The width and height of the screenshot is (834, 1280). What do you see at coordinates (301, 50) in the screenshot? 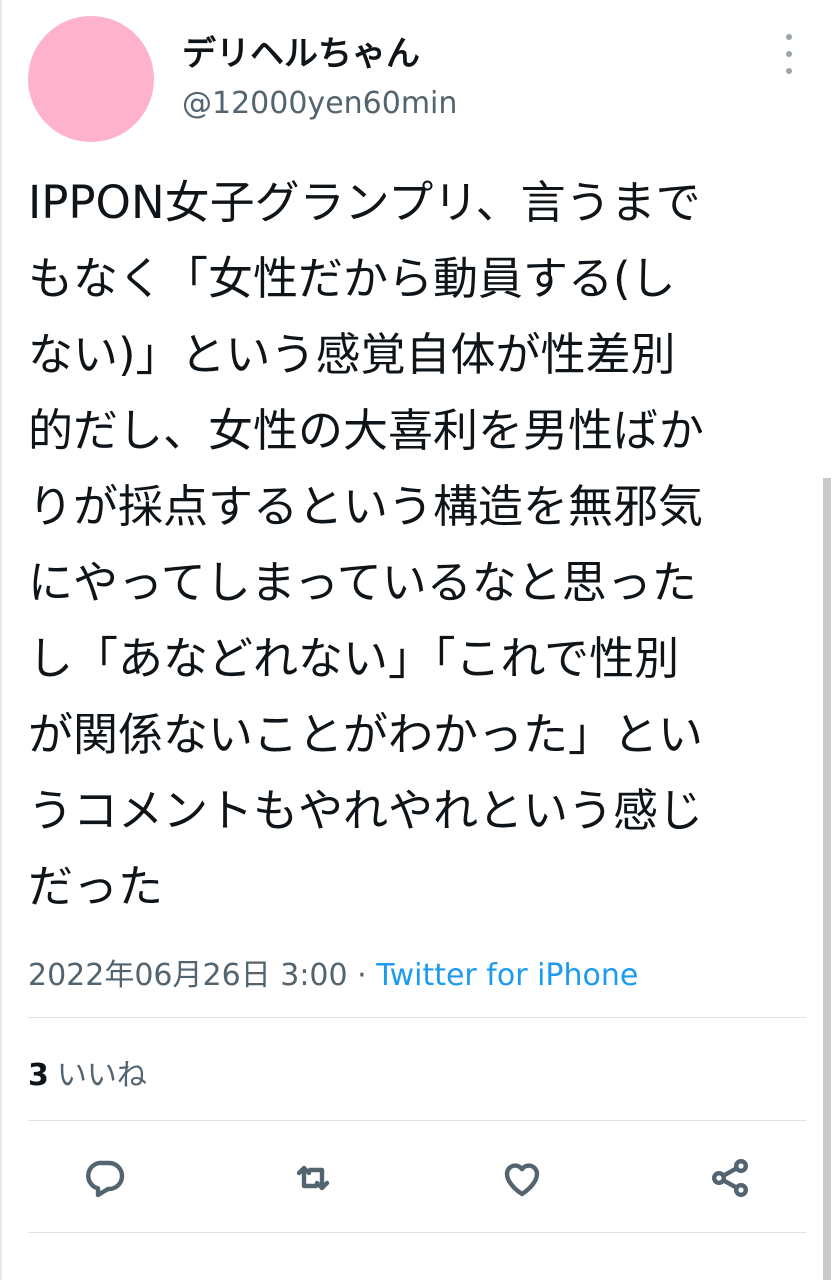
I see `display-name: デリヘルちゃん` at bounding box center [301, 50].